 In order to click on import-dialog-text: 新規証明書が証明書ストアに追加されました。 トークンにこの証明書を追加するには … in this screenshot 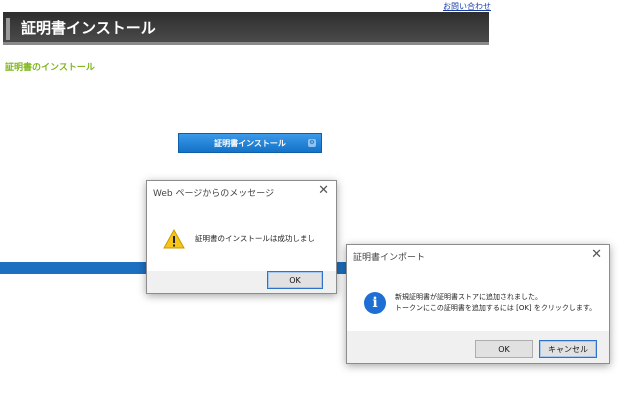, I will do `click(495, 303)`.